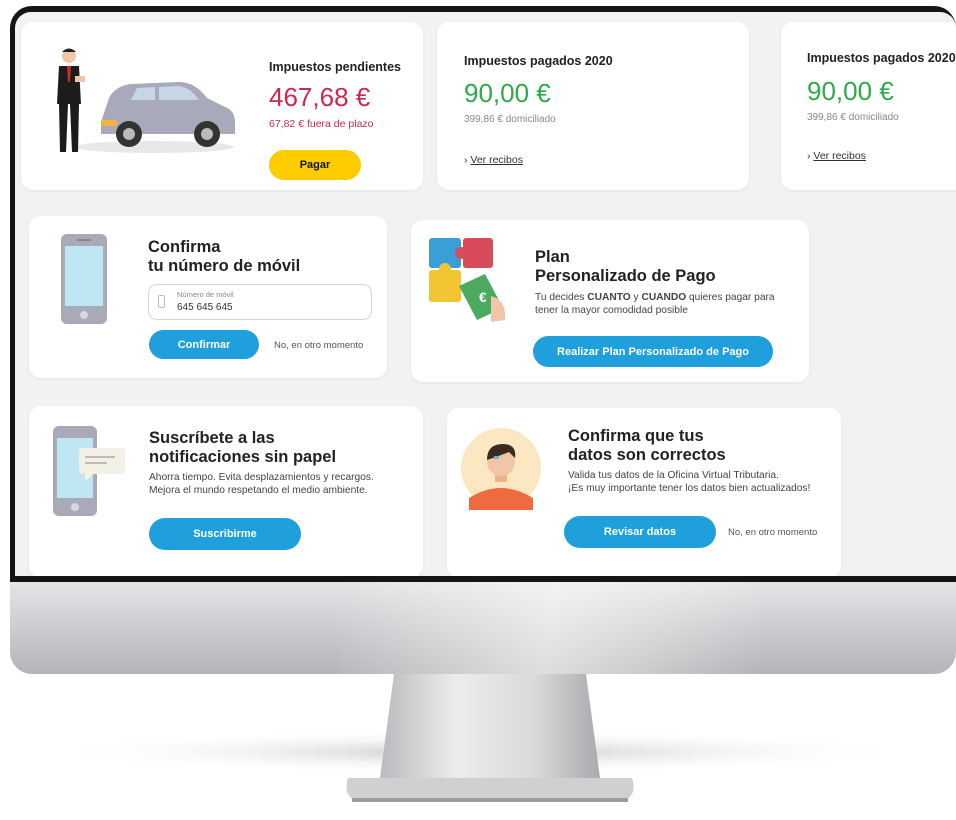 The width and height of the screenshot is (956, 820). What do you see at coordinates (146, 100) in the screenshot?
I see `businessman-car-illustration` at bounding box center [146, 100].